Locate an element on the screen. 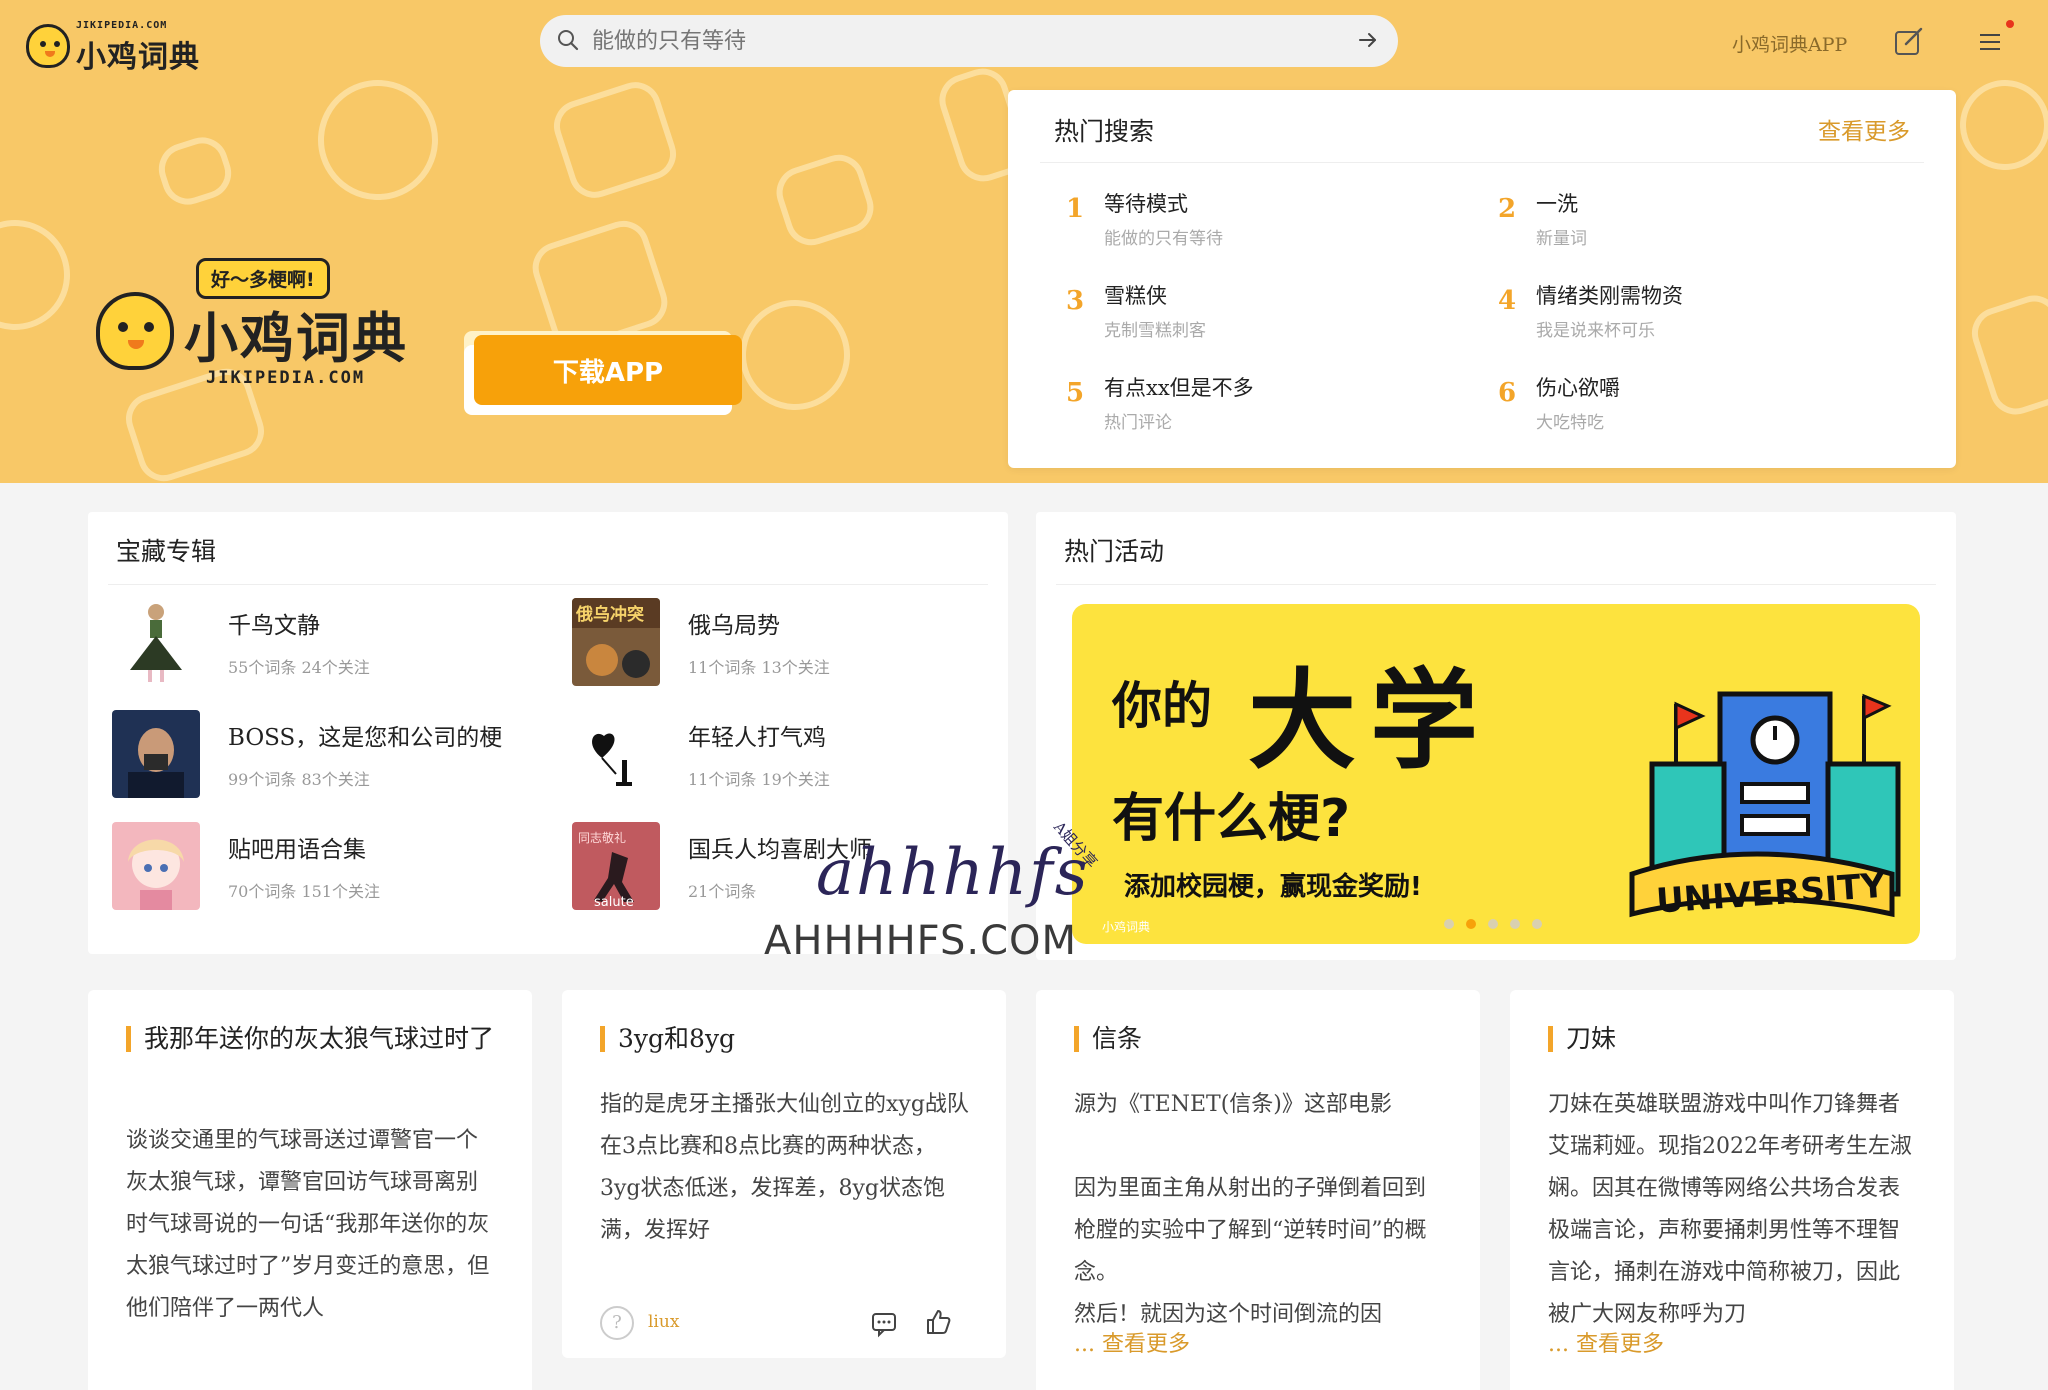  album-meta: 11个词条 19个关注 is located at coordinates (759, 779).